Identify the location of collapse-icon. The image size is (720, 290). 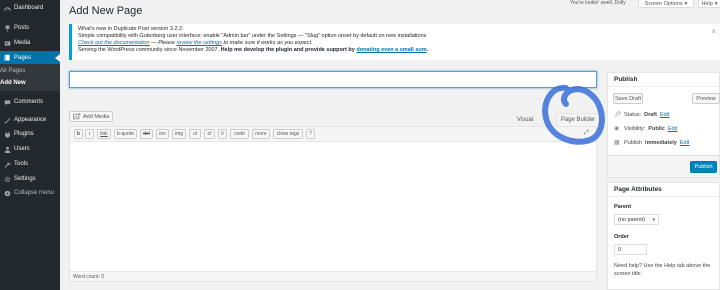
(7, 193).